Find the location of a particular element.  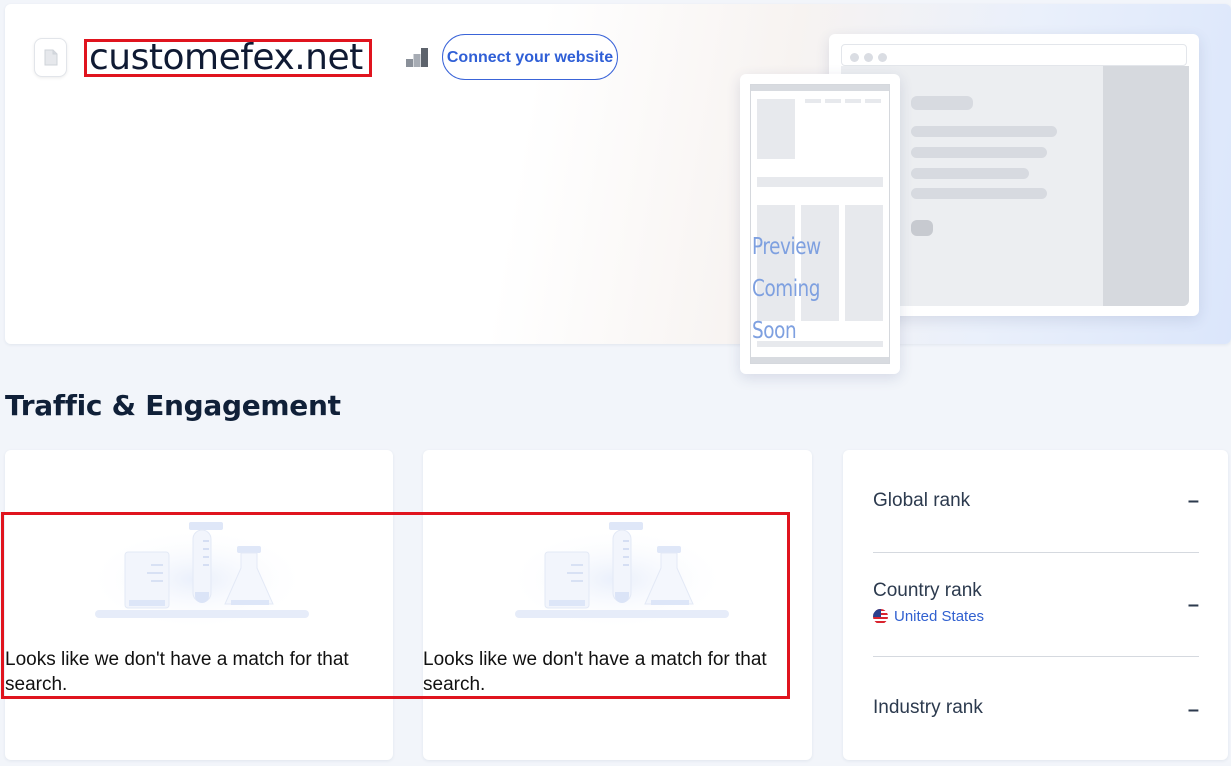

country-link: United States is located at coordinates (1036, 616).